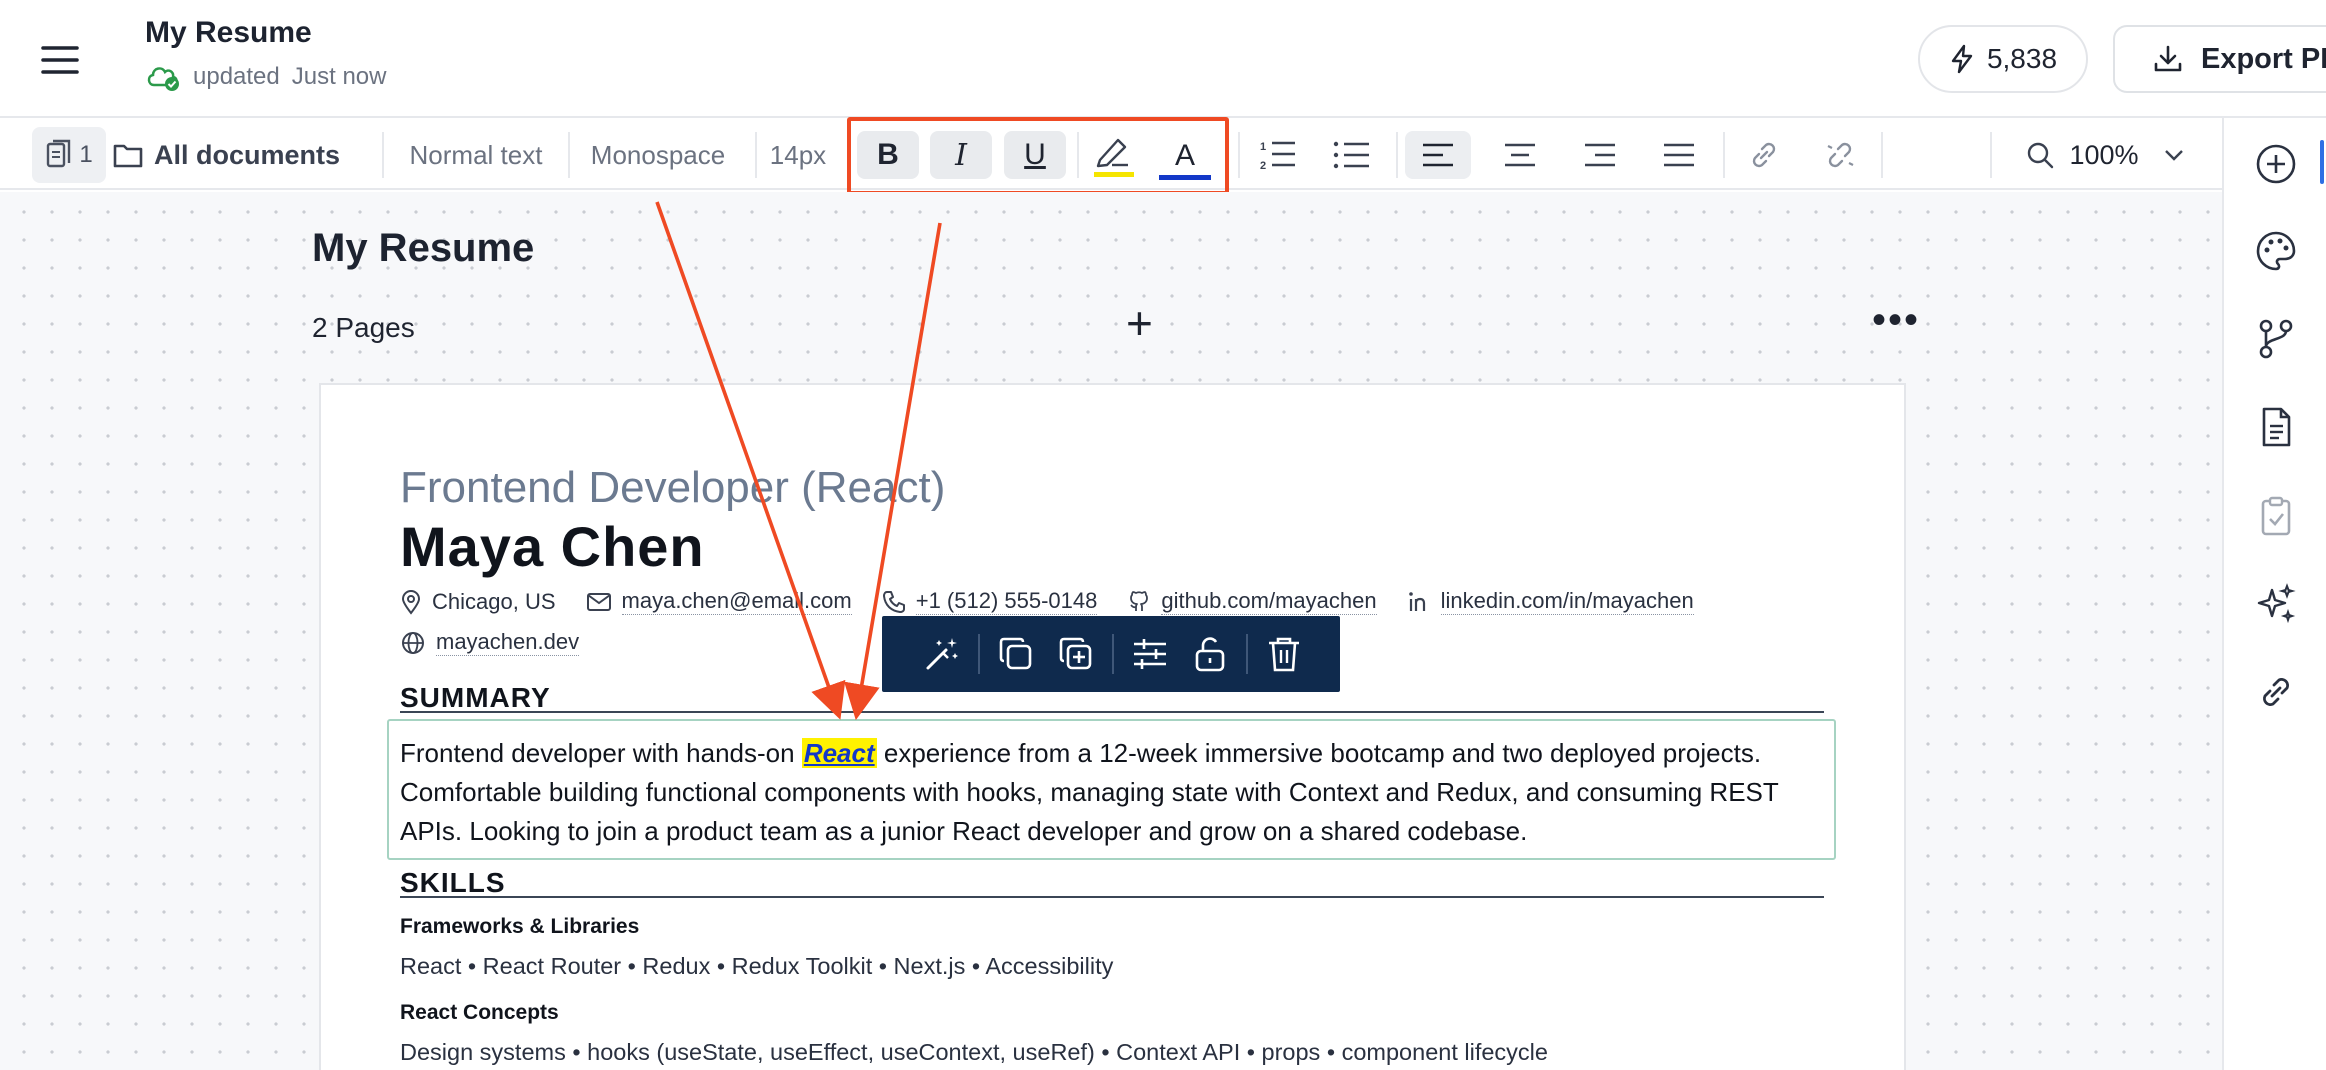 Image resolution: width=2326 pixels, height=1070 pixels. Describe the element at coordinates (552, 546) in the screenshot. I see `resume-name: Maya Chen` at that location.